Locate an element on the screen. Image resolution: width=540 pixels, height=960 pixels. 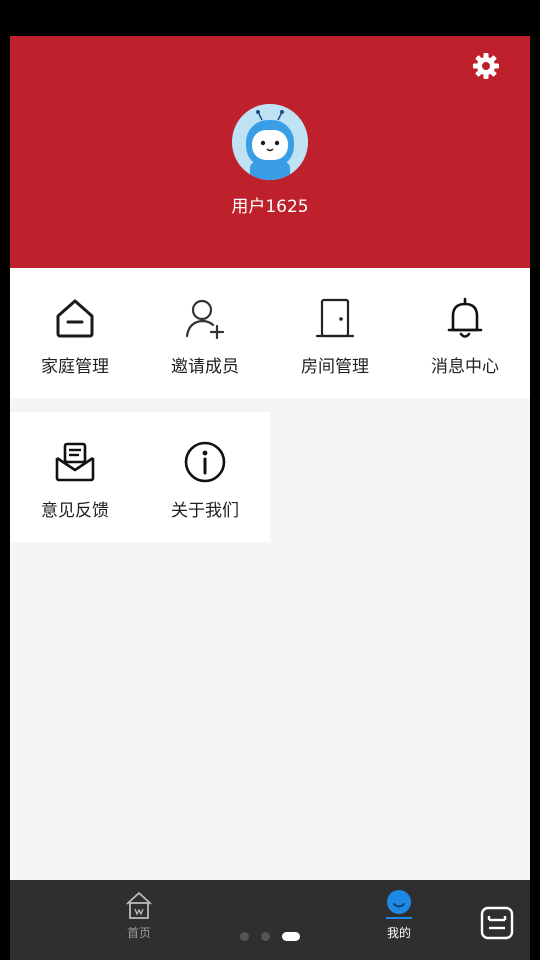
door-icon is located at coordinates (335, 318).